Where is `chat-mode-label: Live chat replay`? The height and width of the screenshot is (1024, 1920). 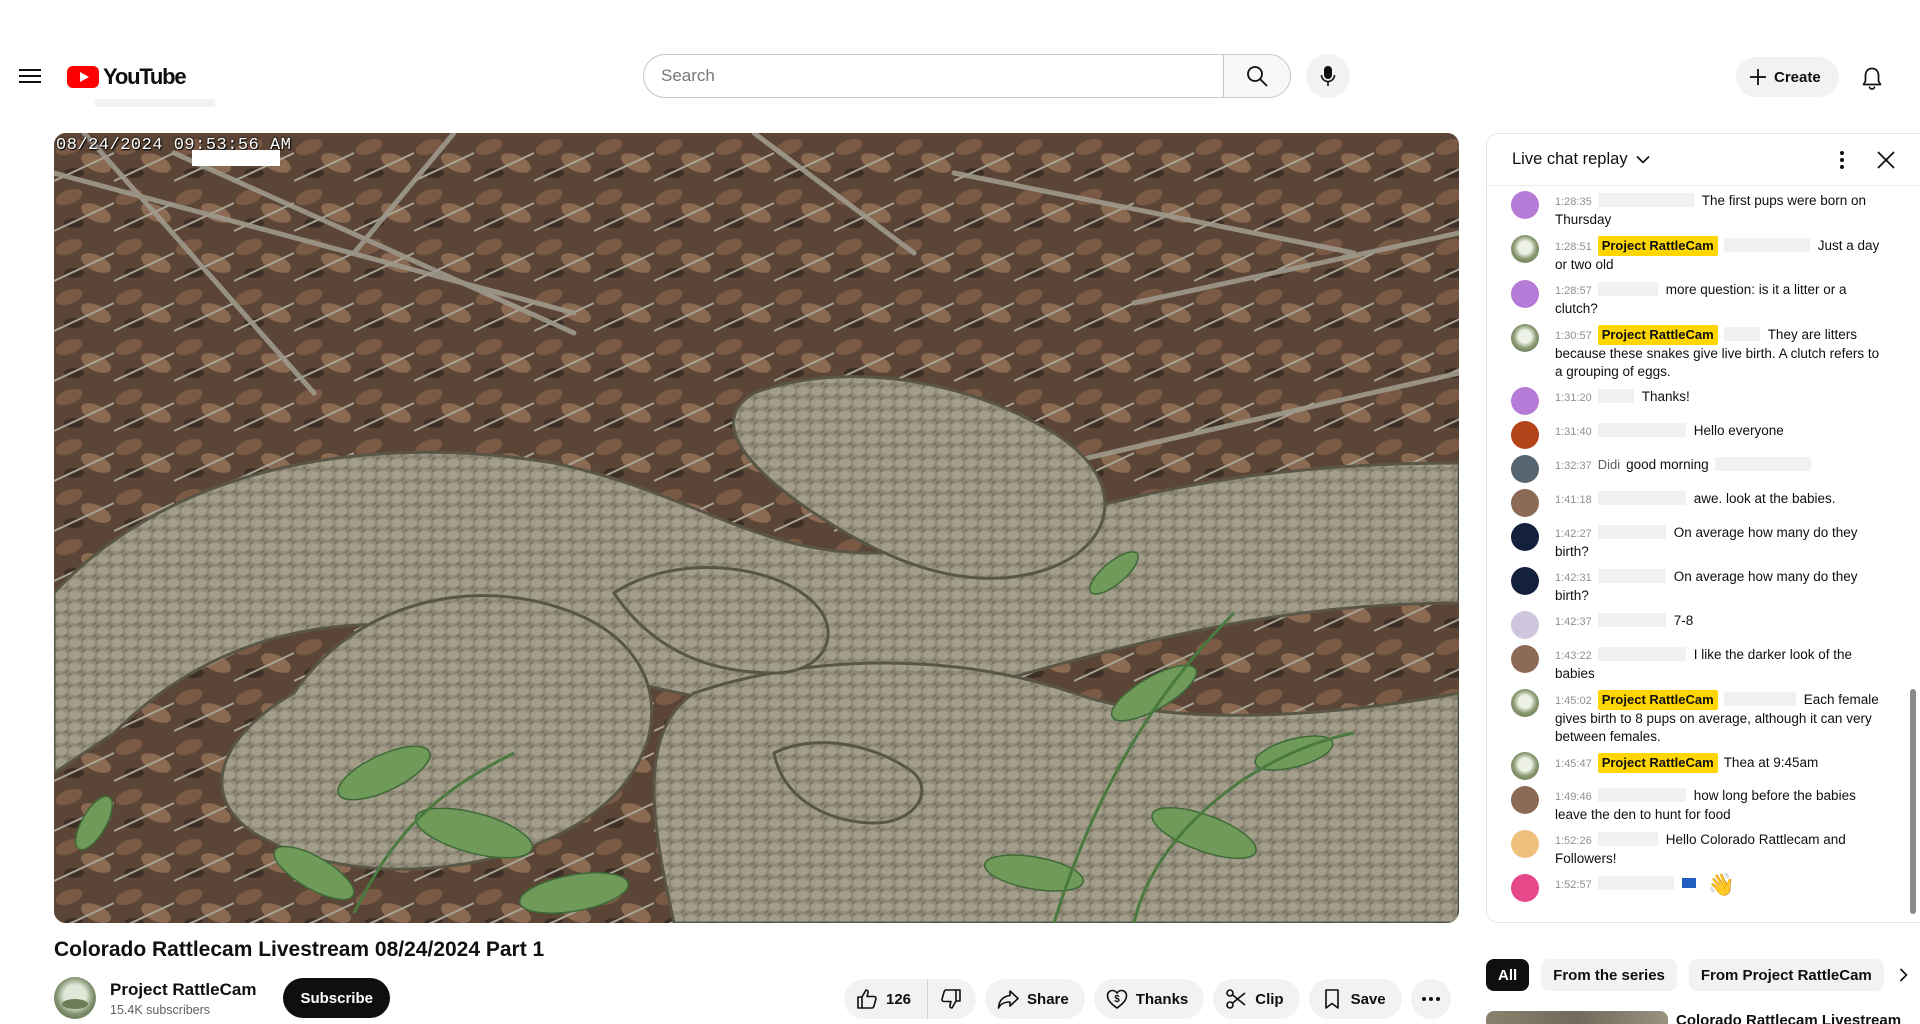
chat-mode-label: Live chat replay is located at coordinates (1570, 159).